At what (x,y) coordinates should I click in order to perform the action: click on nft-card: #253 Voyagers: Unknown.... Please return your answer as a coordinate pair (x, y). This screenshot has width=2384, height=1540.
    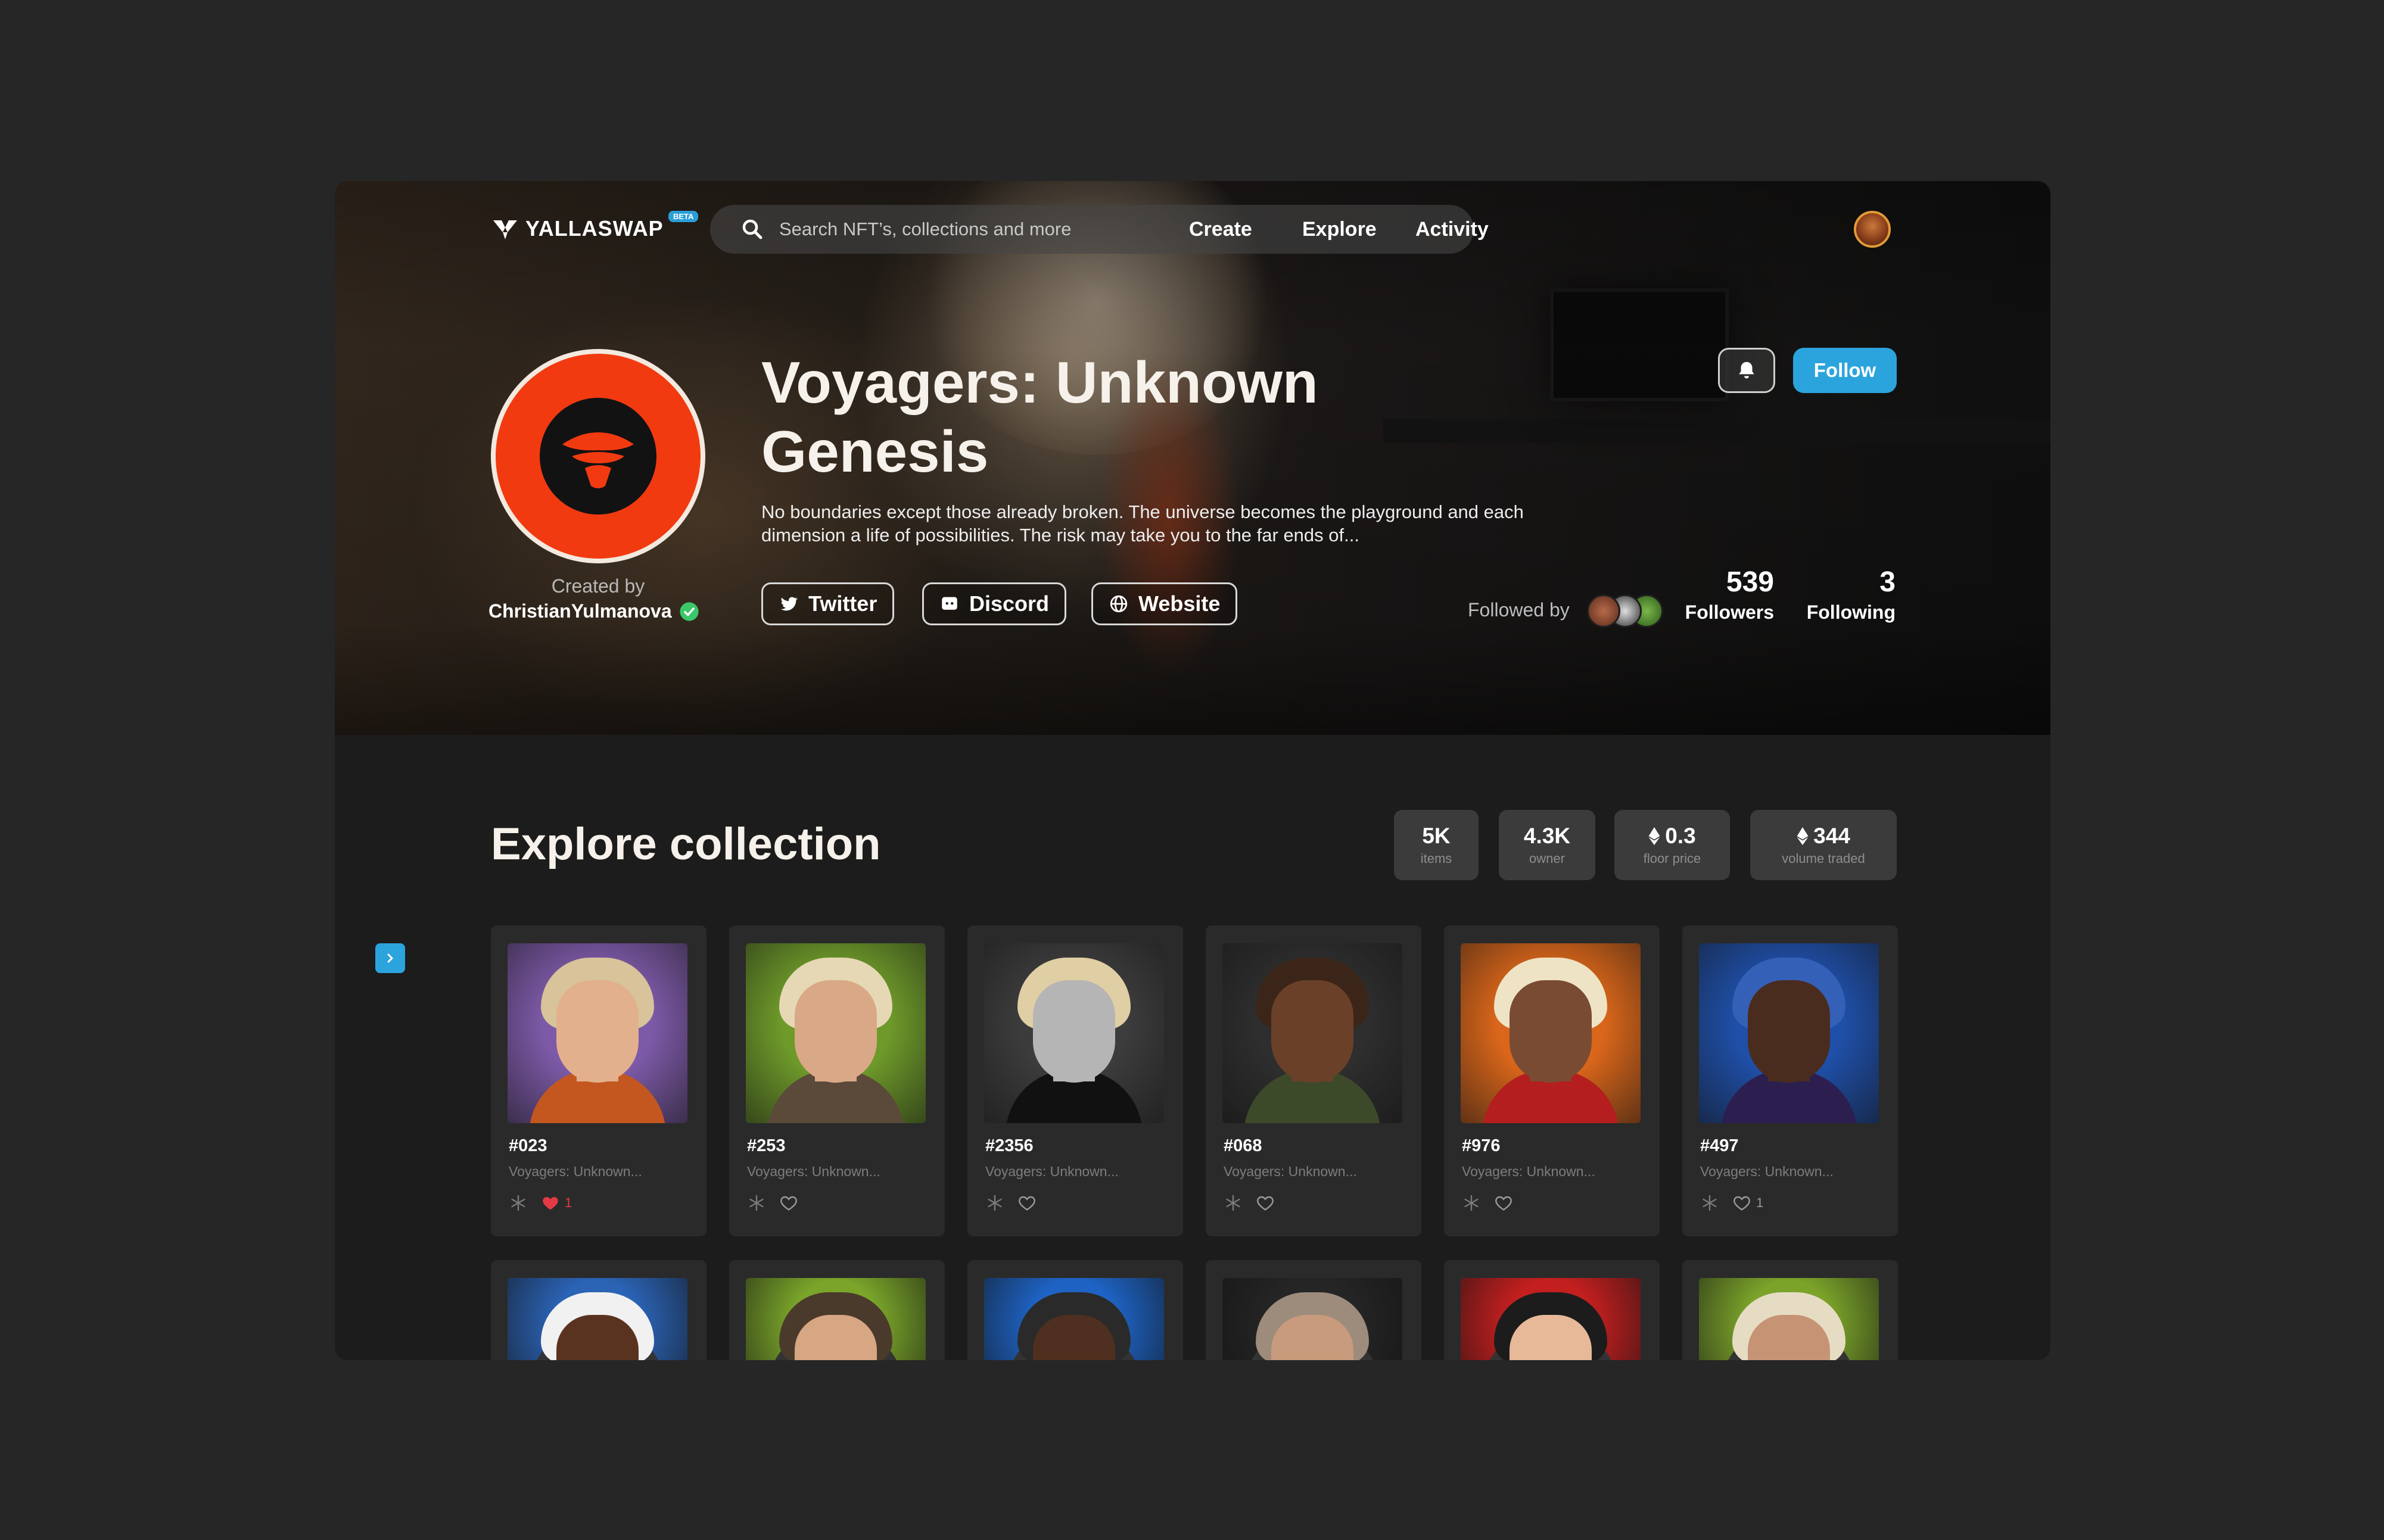
    Looking at the image, I should click on (837, 1080).